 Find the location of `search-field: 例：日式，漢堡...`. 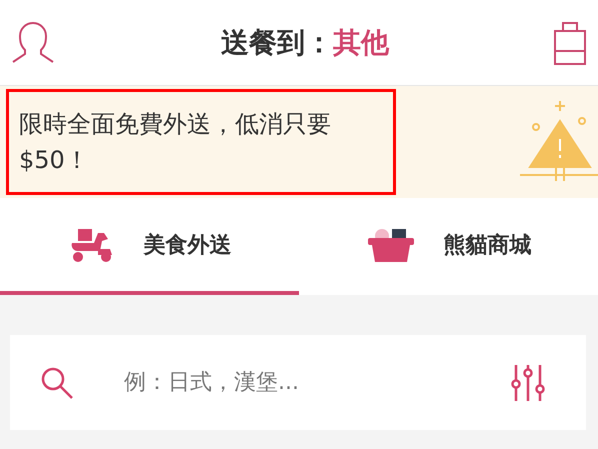

search-field: 例：日式，漢堡... is located at coordinates (292, 382).